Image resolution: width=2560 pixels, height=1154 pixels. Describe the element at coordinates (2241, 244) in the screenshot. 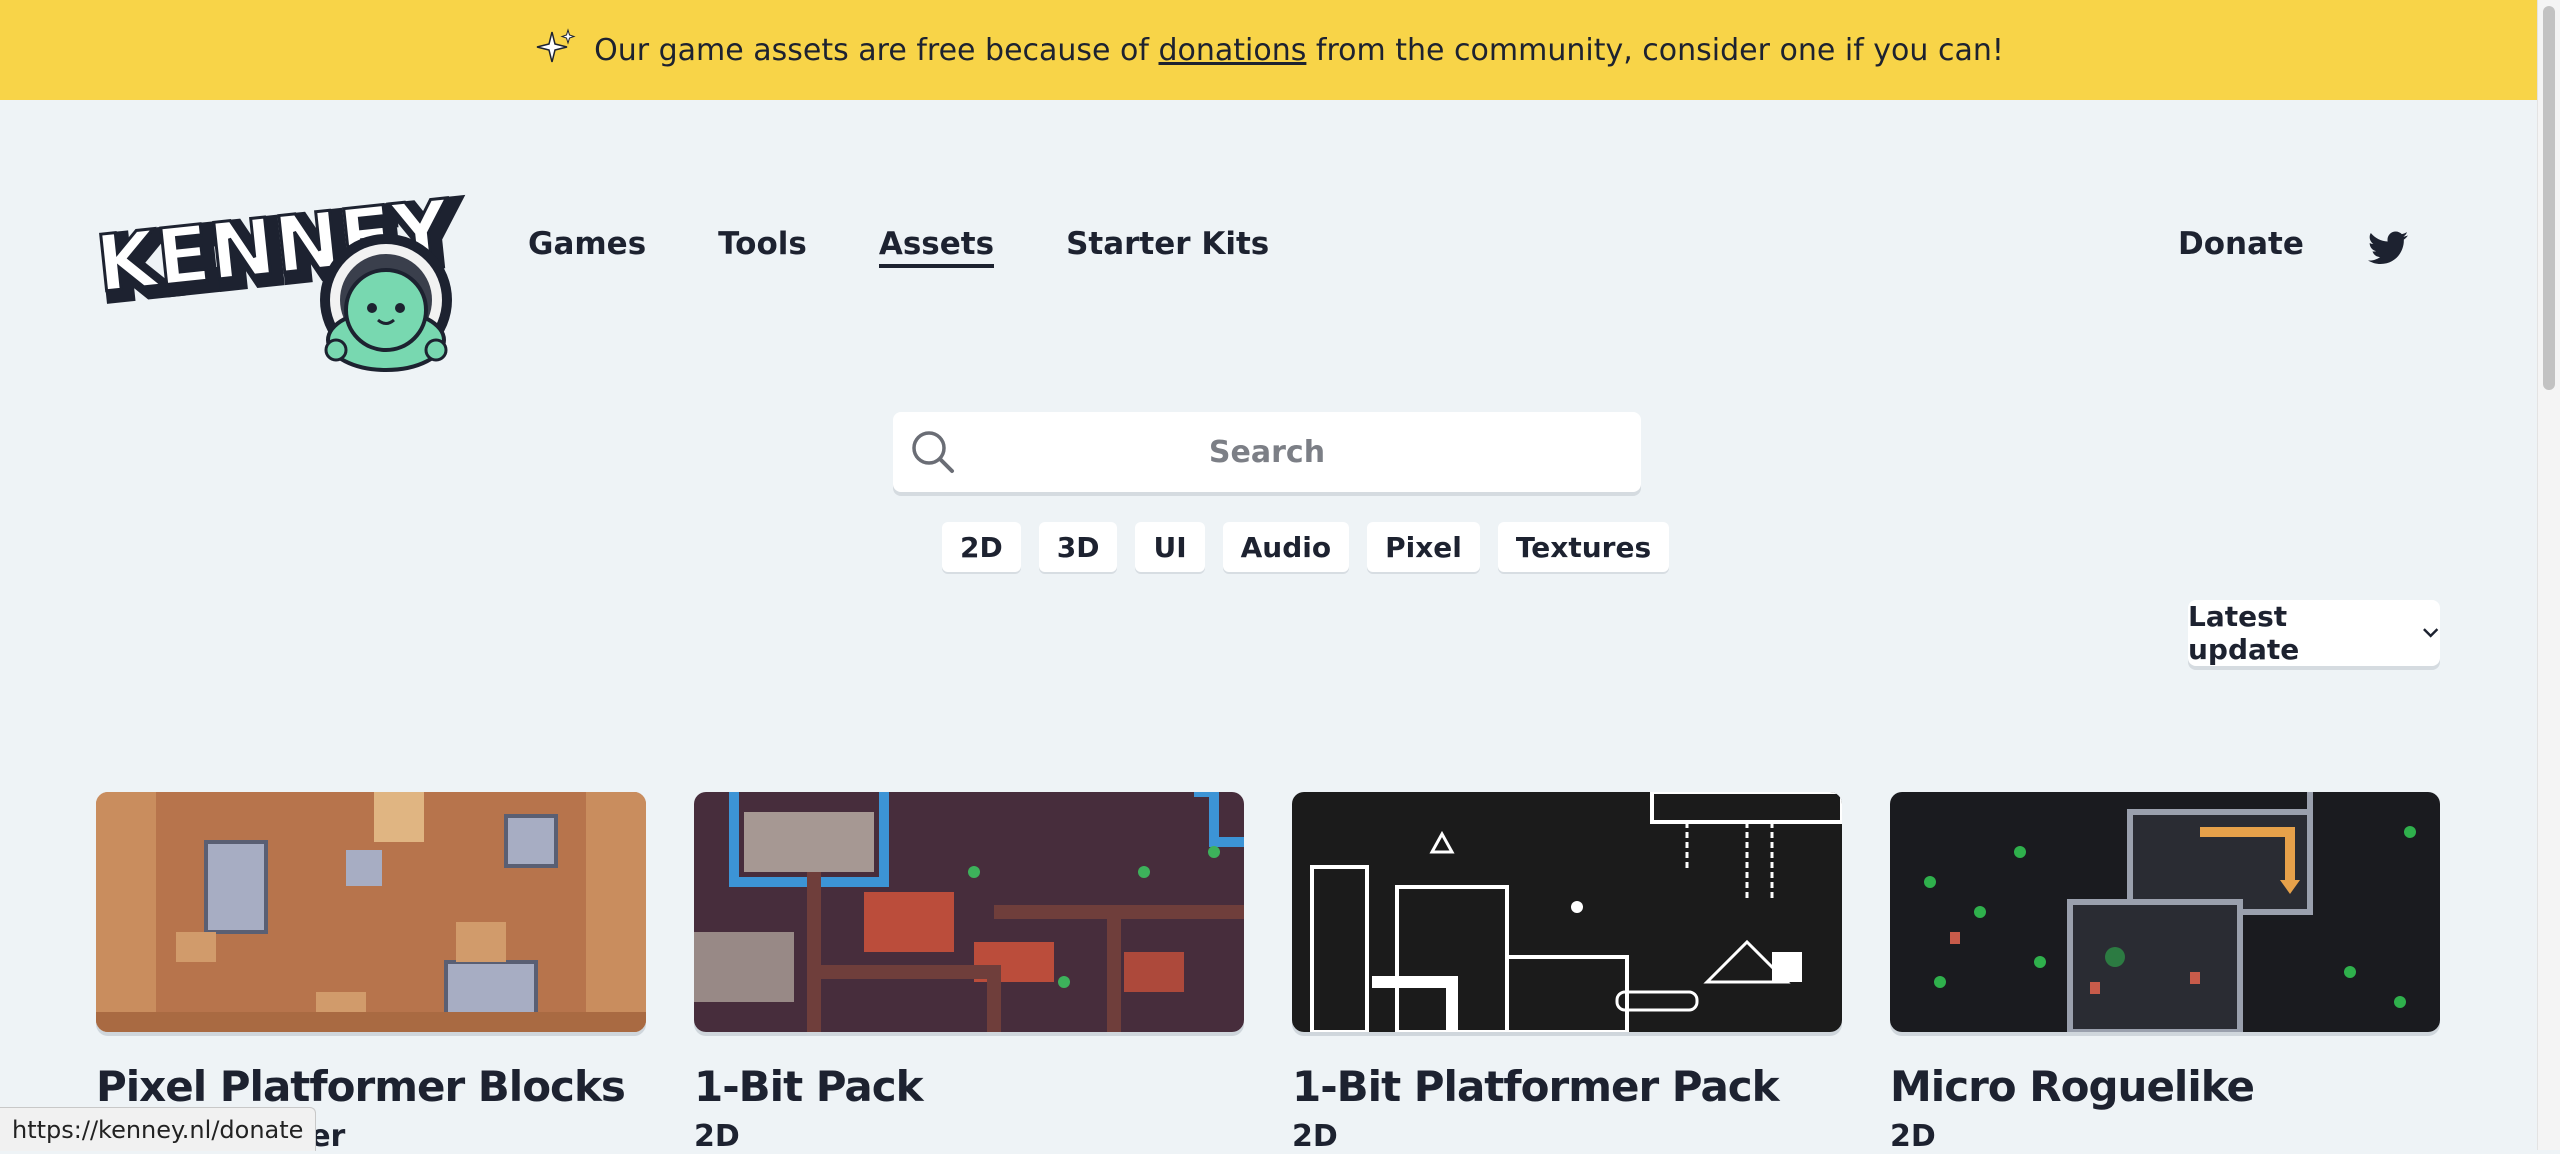

I see `donate-link: Donate` at that location.